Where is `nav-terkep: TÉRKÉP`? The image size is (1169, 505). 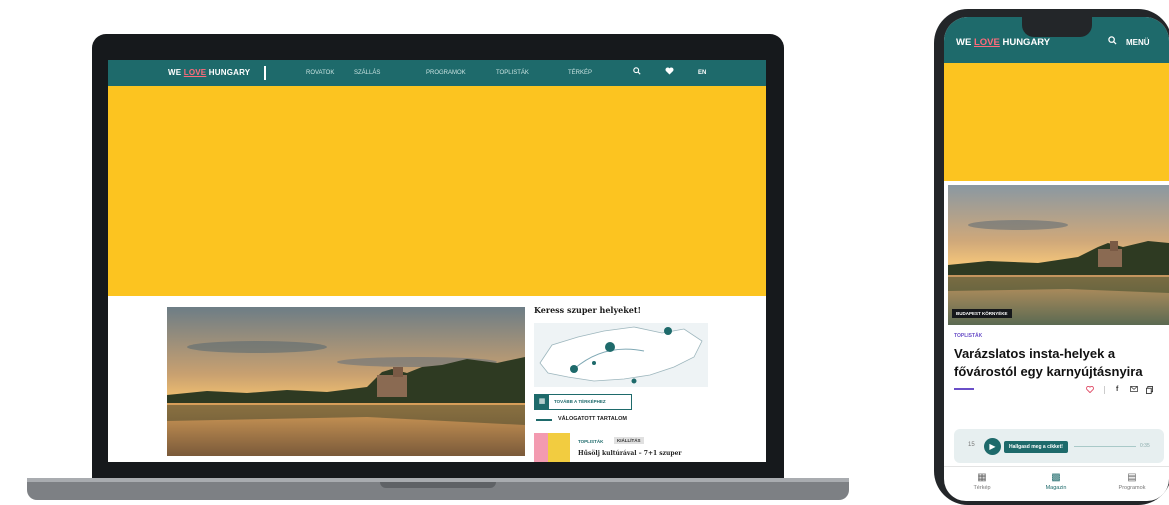 nav-terkep: TÉRKÉP is located at coordinates (580, 73).